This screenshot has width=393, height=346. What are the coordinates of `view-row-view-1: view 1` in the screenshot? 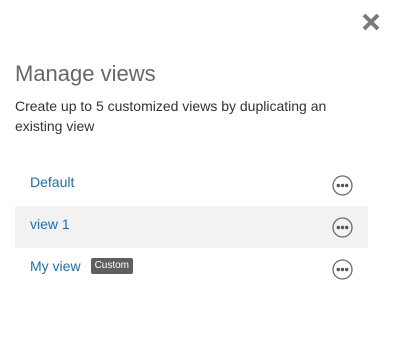 It's located at (191, 227).